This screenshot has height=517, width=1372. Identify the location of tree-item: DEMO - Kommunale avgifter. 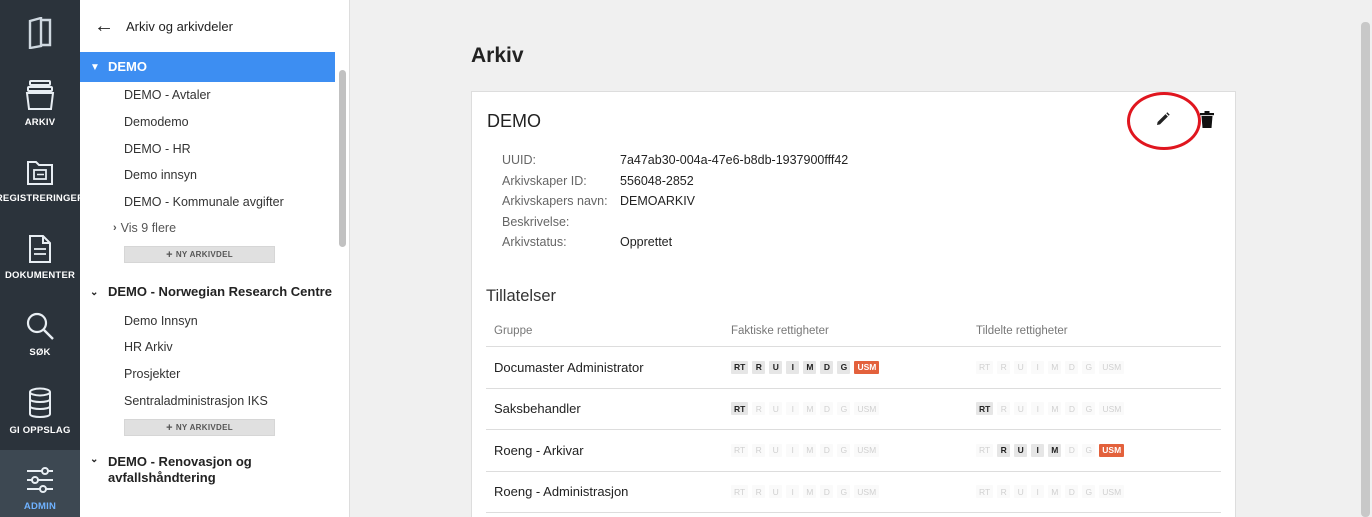
(214, 202).